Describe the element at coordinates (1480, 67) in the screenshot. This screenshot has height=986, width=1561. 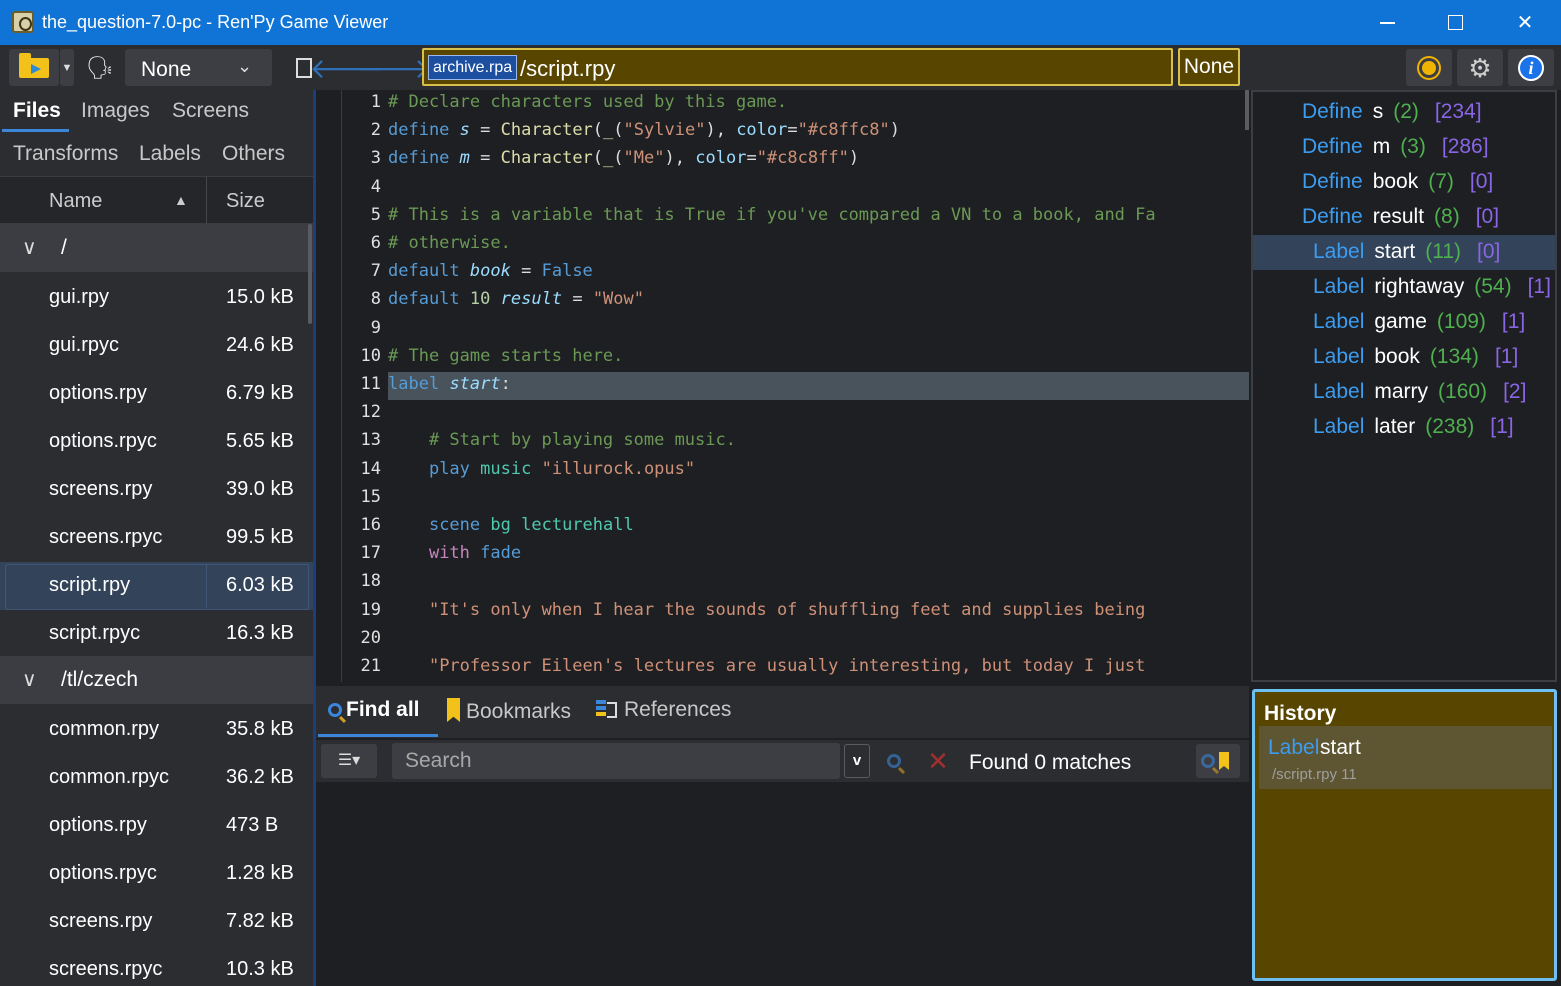
I see `settings-button: ⚙` at that location.